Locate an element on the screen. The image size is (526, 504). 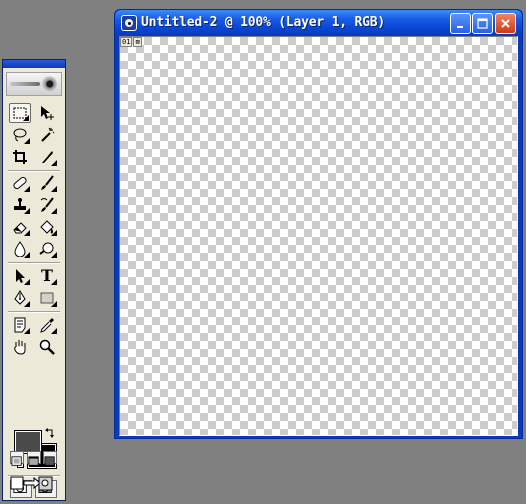
dodge-tool is located at coordinates (47, 249).